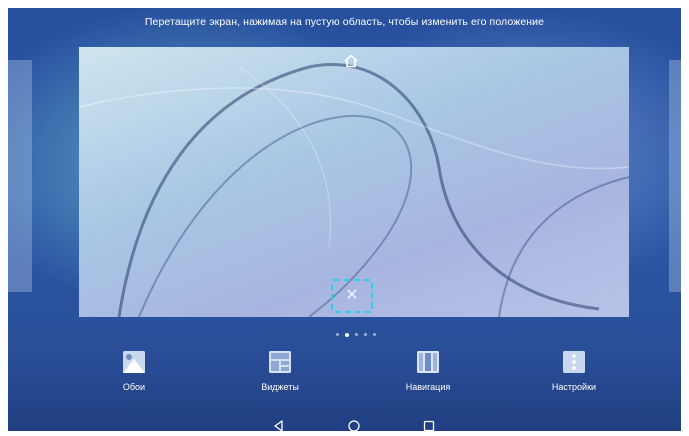 The height and width of the screenshot is (436, 689). What do you see at coordinates (280, 387) in the screenshot?
I see `widgets-label: Виджеты` at bounding box center [280, 387].